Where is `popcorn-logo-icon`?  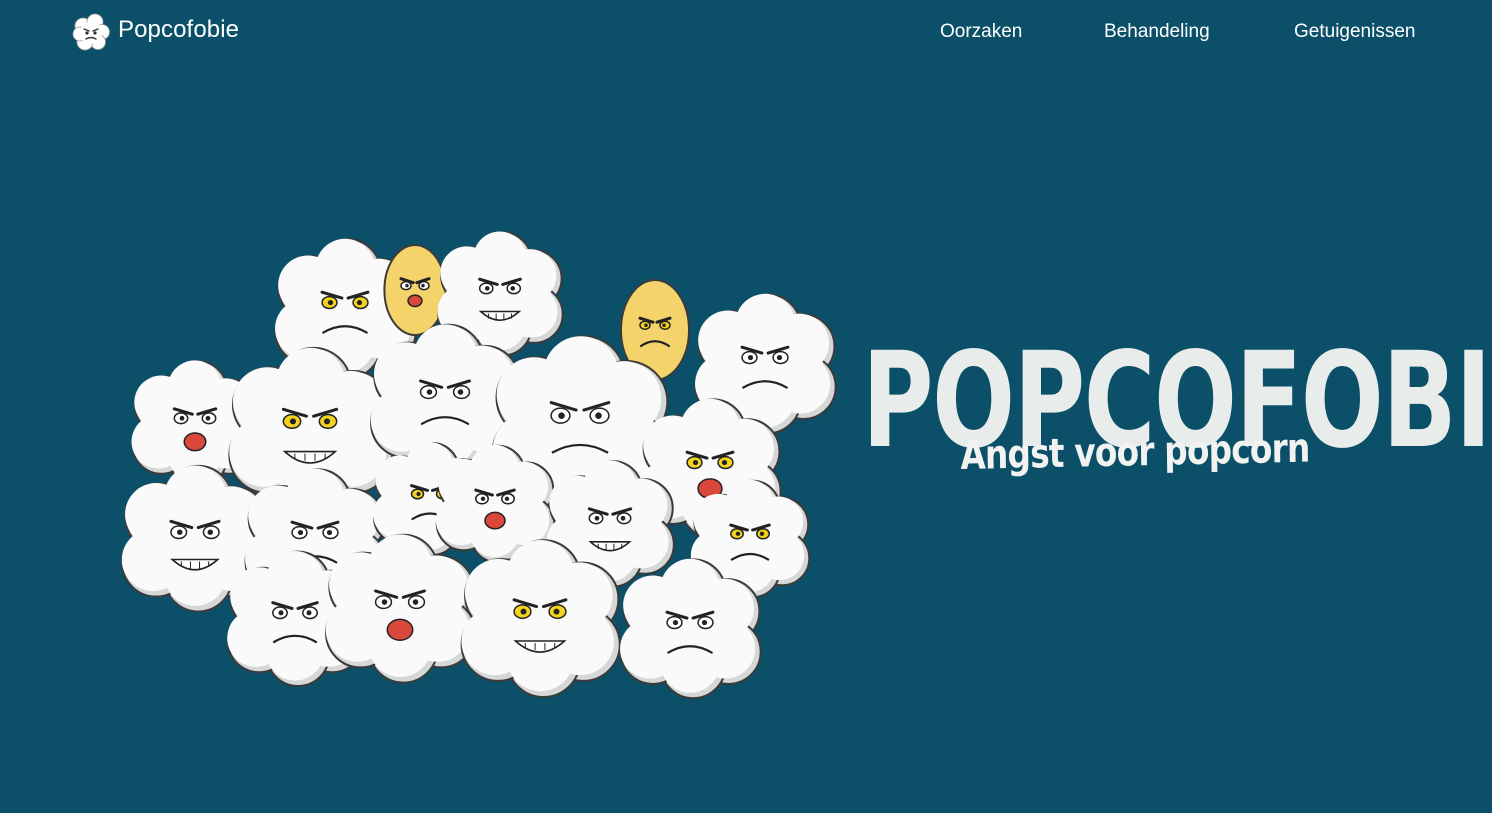
popcorn-logo-icon is located at coordinates (91, 32).